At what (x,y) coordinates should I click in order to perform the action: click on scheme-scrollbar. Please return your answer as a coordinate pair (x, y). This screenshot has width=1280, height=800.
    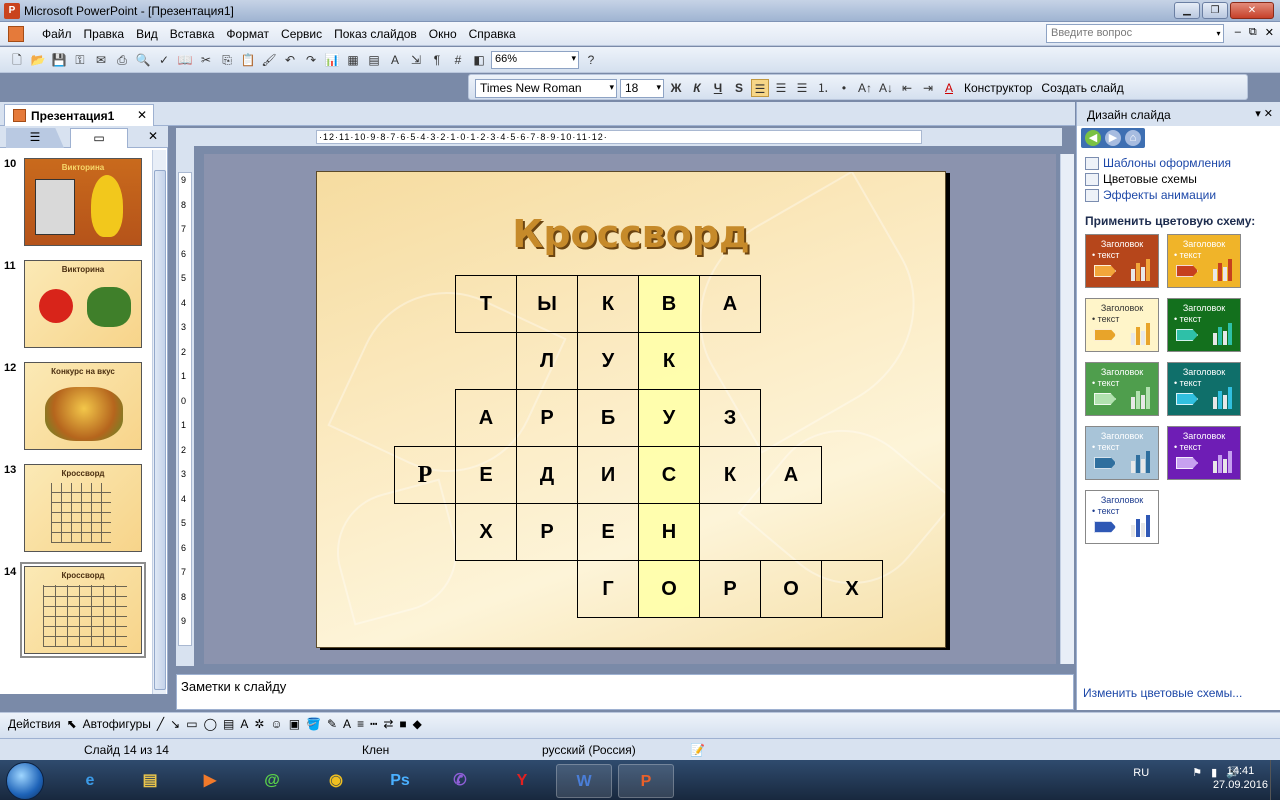
    Looking at the image, I should click on (1274, 452).